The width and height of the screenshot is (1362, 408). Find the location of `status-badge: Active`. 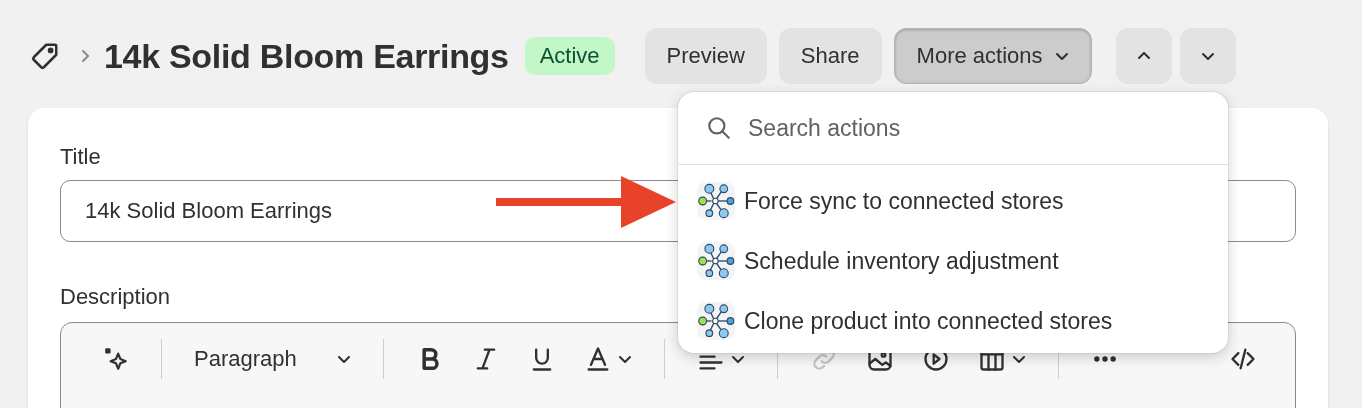

status-badge: Active is located at coordinates (569, 56).